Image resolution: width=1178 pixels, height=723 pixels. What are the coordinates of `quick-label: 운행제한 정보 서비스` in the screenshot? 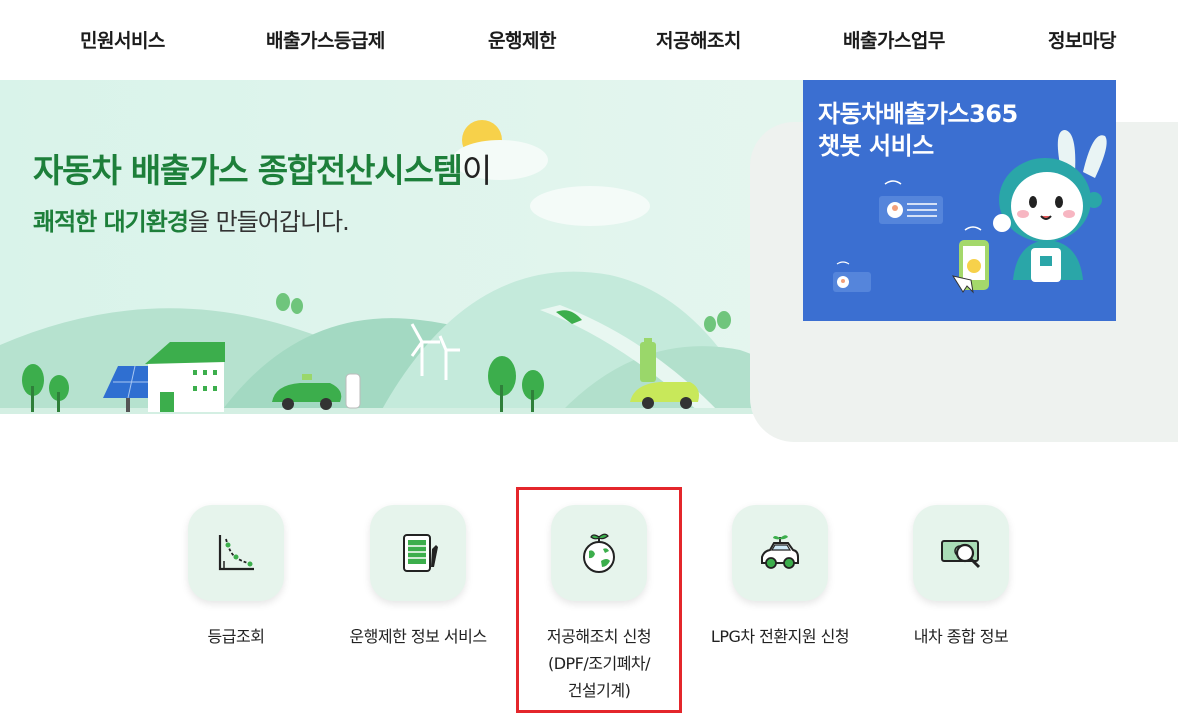 It's located at (418, 636).